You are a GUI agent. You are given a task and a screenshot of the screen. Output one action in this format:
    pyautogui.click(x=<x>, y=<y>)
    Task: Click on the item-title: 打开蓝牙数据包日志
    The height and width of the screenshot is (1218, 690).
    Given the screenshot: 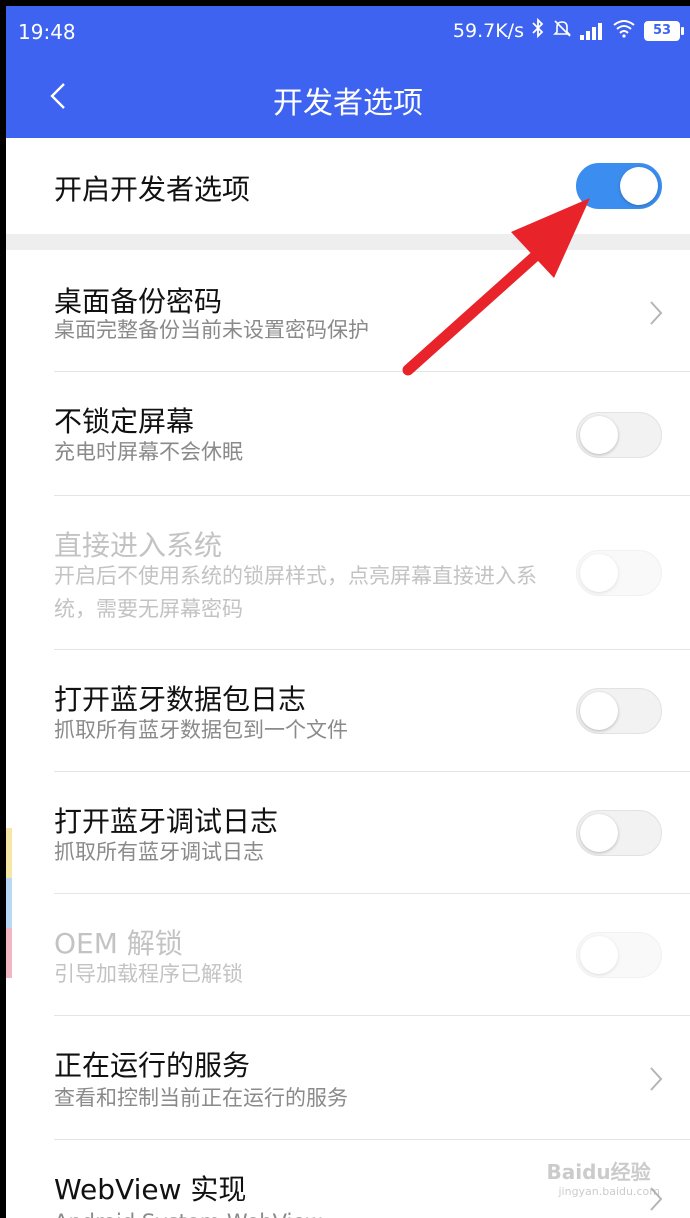 What is the action you would take?
    pyautogui.click(x=180, y=699)
    